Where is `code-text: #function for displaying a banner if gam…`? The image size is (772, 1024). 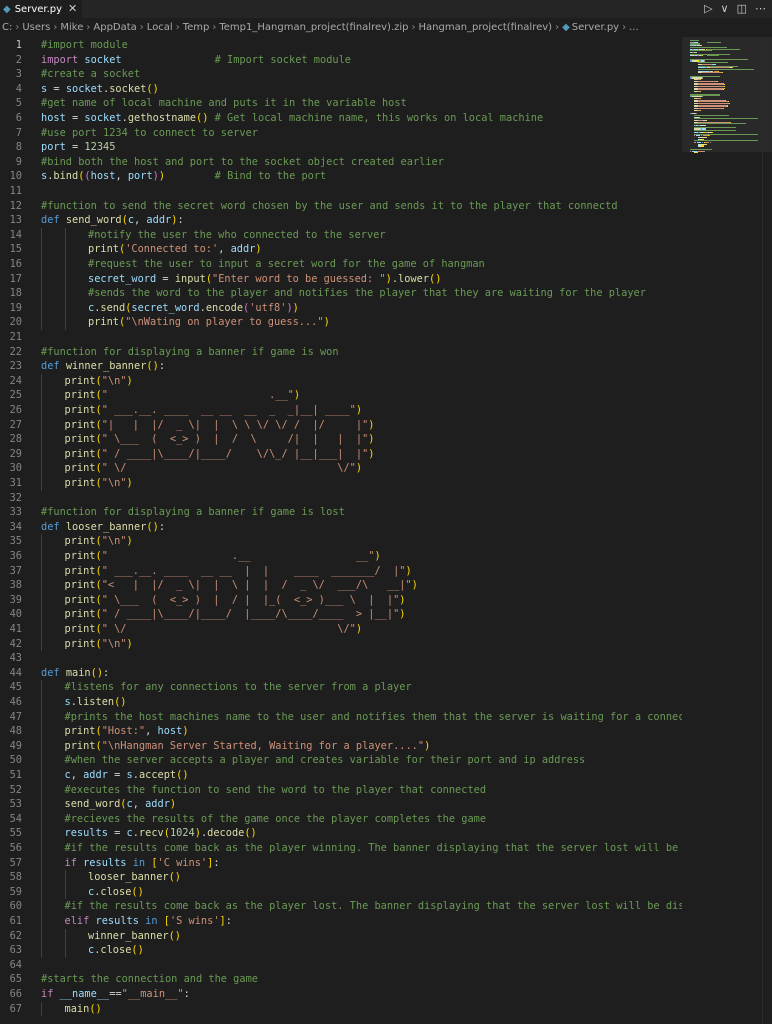
code-text: #function for displaying a banner if gam… is located at coordinates (193, 512).